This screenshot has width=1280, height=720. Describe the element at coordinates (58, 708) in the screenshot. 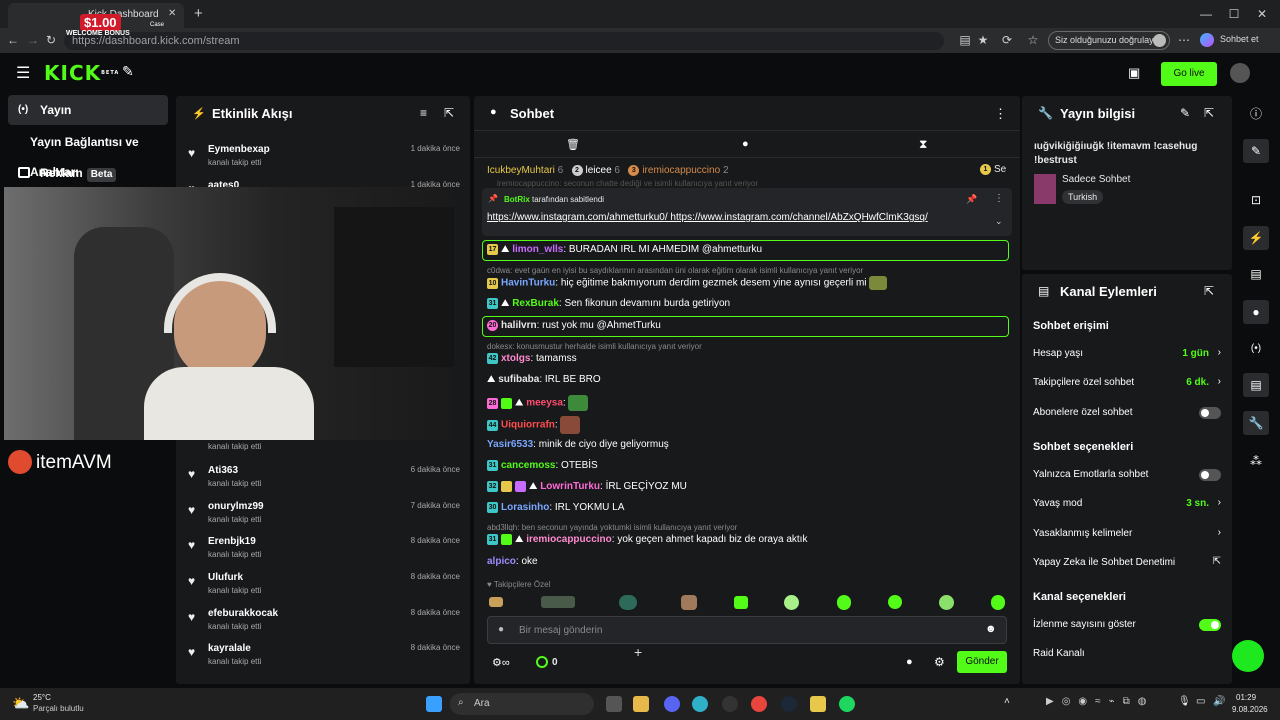

I see `weather-desc: Parçalı bulutlu` at that location.